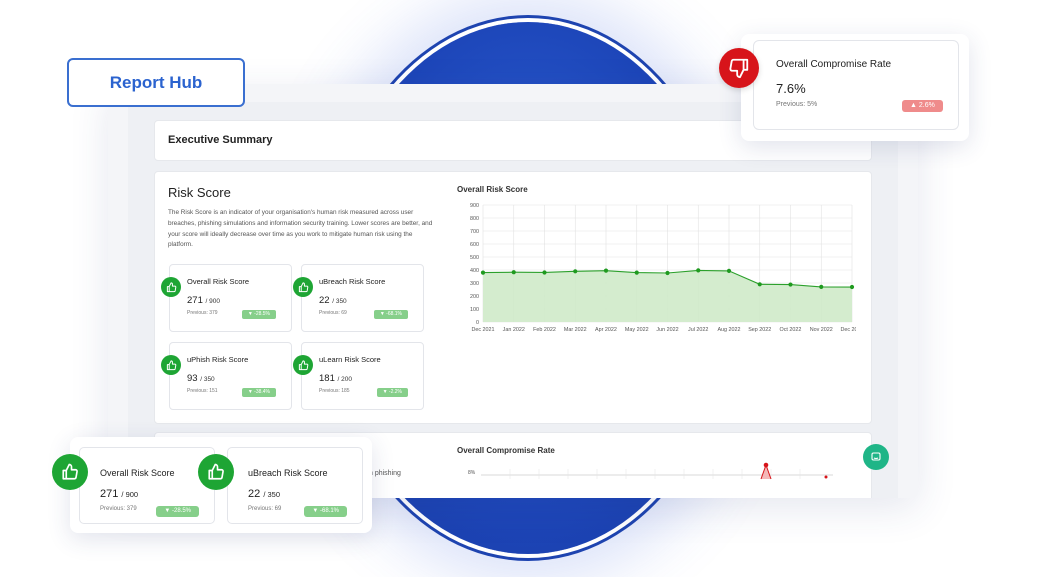 This screenshot has width=1045, height=577. Describe the element at coordinates (575, 330) in the screenshot. I see `x-tick-label: Mar 2022` at that location.